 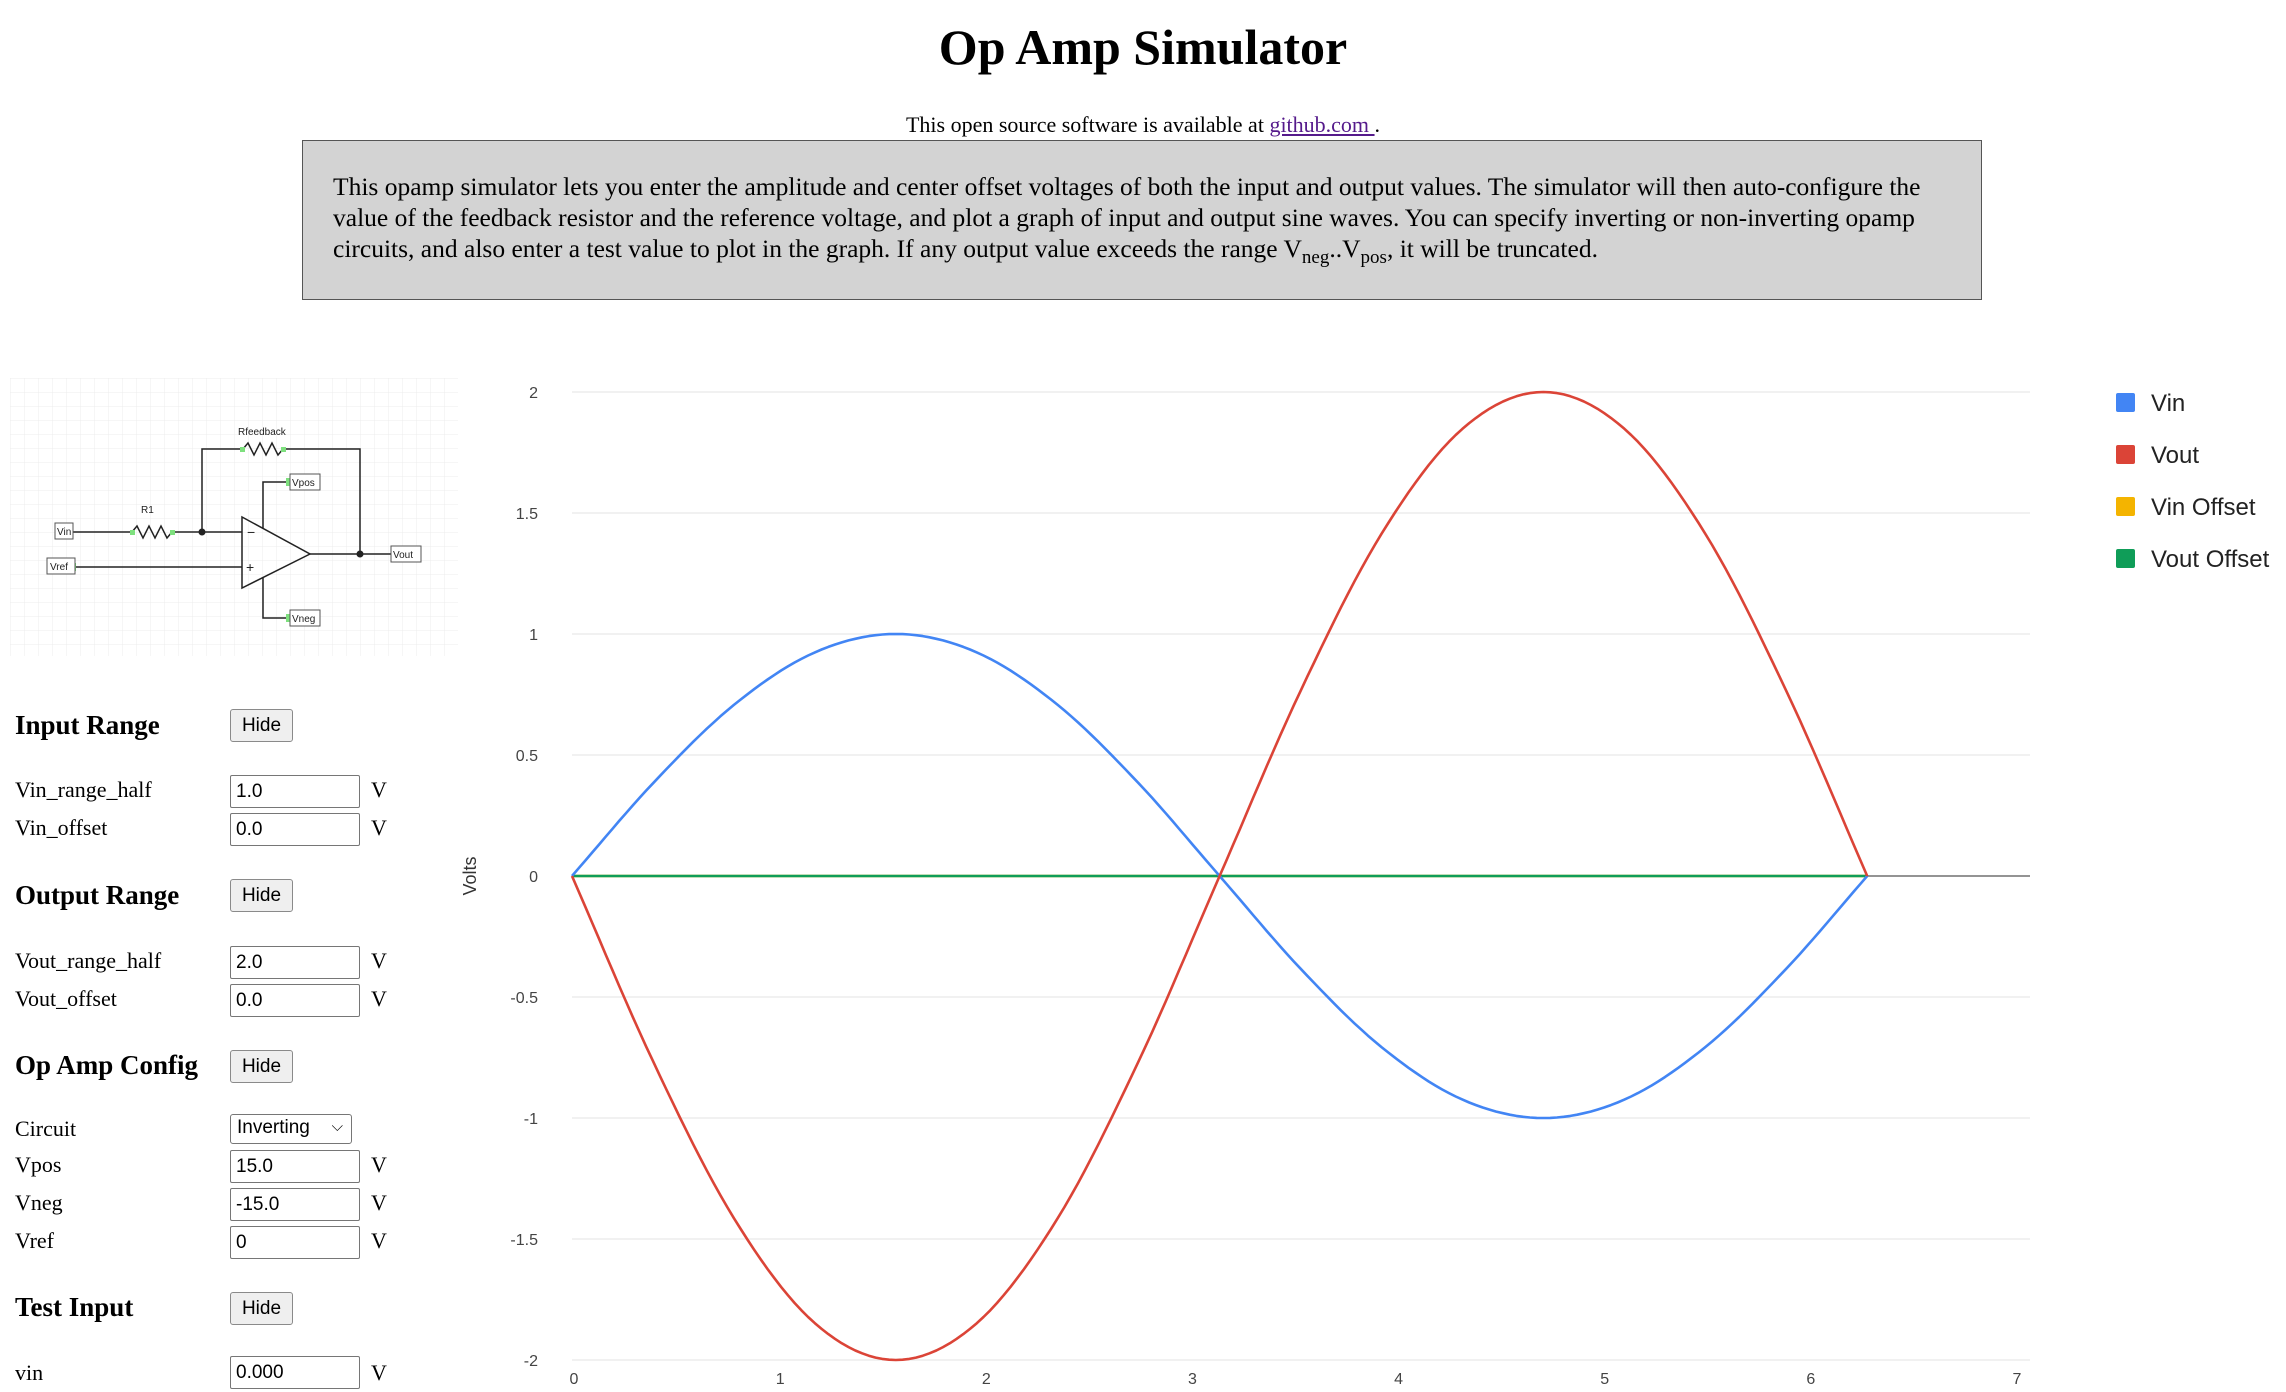 I want to click on description-pos-subscript: pos, so click(x=1373, y=257).